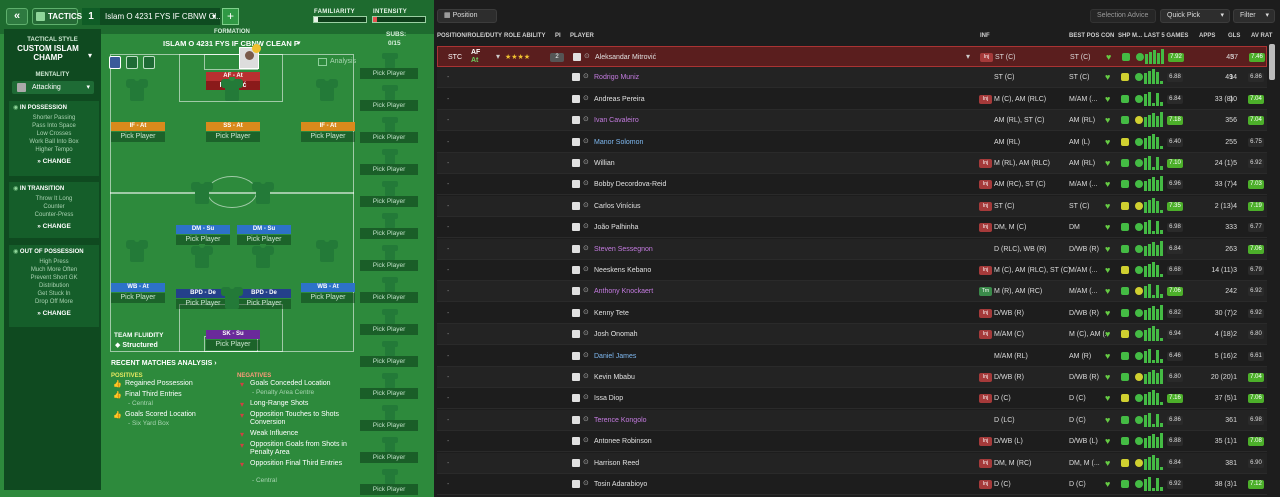 The width and height of the screenshot is (1280, 497). Describe the element at coordinates (704, 313) in the screenshot. I see `player-name: Kenny Tete` at that location.